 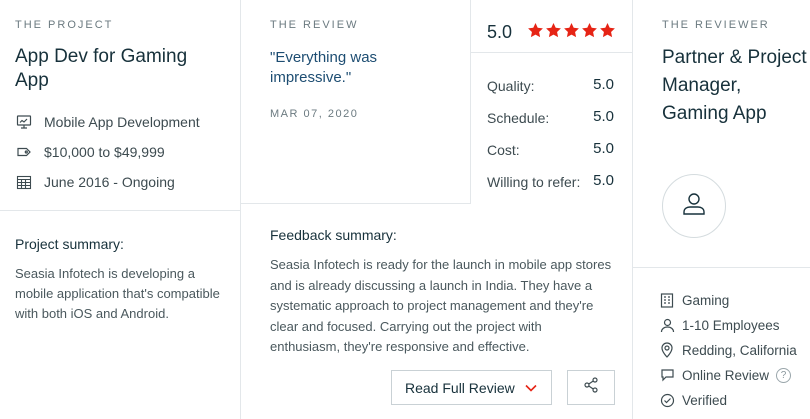 What do you see at coordinates (518, 118) in the screenshot?
I see `score-label: Schedule:` at bounding box center [518, 118].